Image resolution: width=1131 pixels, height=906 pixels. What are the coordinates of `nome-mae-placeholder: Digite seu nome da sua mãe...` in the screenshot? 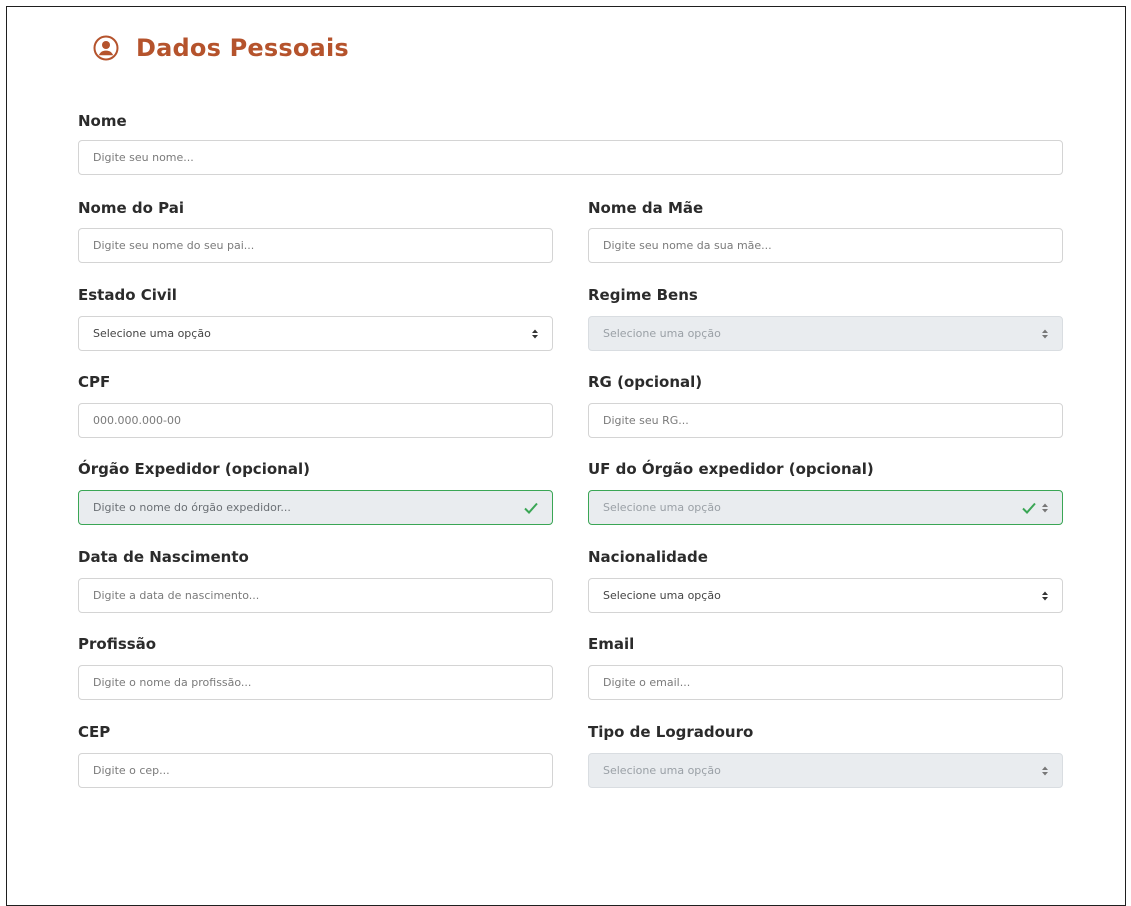 It's located at (687, 245).